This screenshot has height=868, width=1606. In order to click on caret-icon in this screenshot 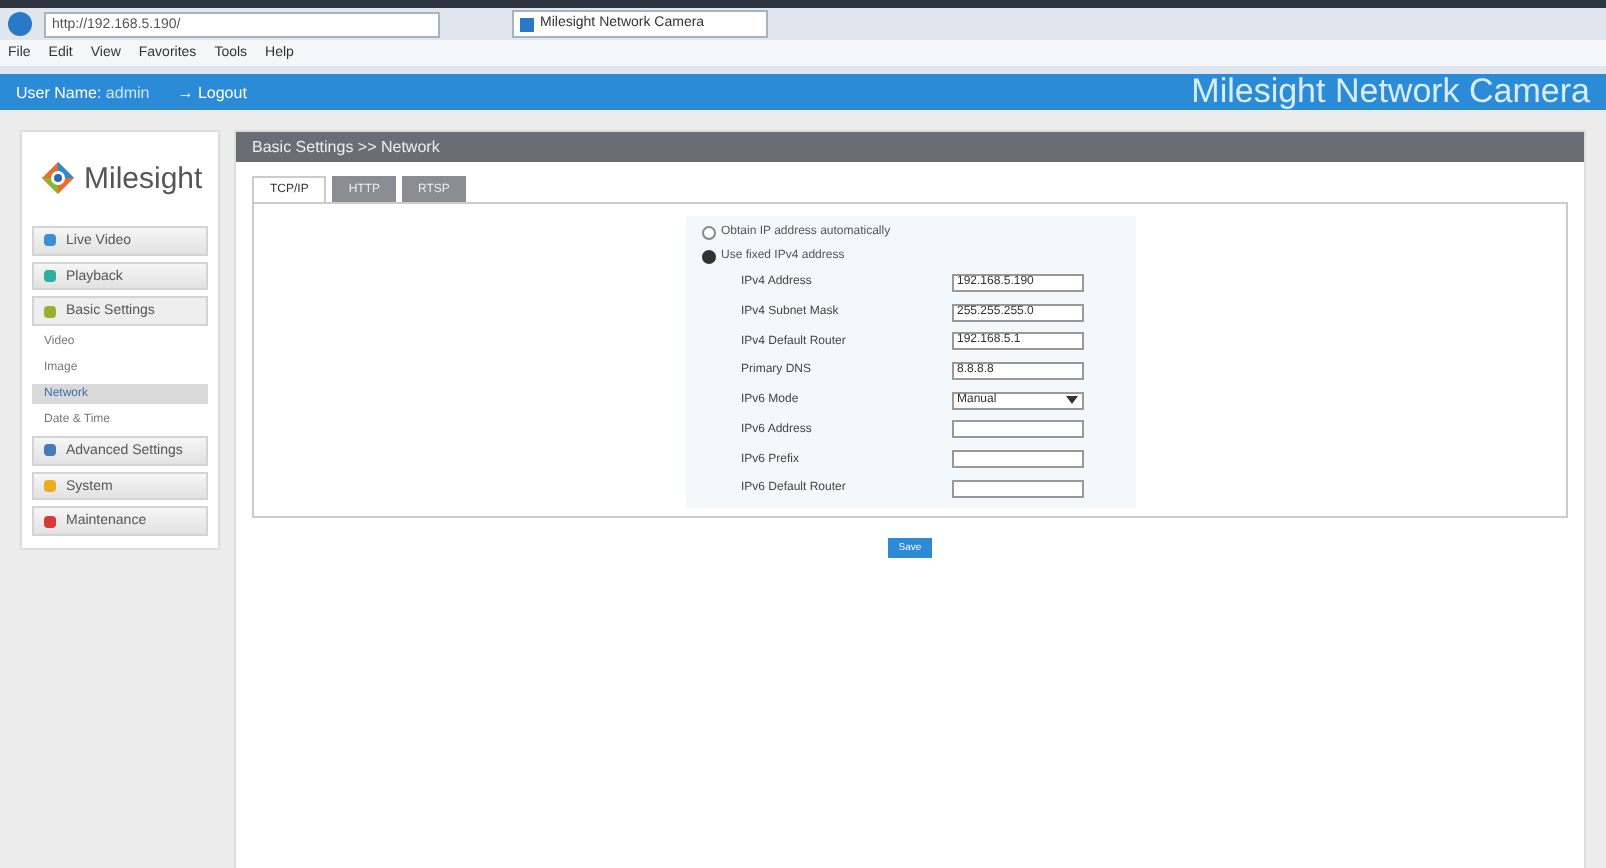, I will do `click(1071, 400)`.